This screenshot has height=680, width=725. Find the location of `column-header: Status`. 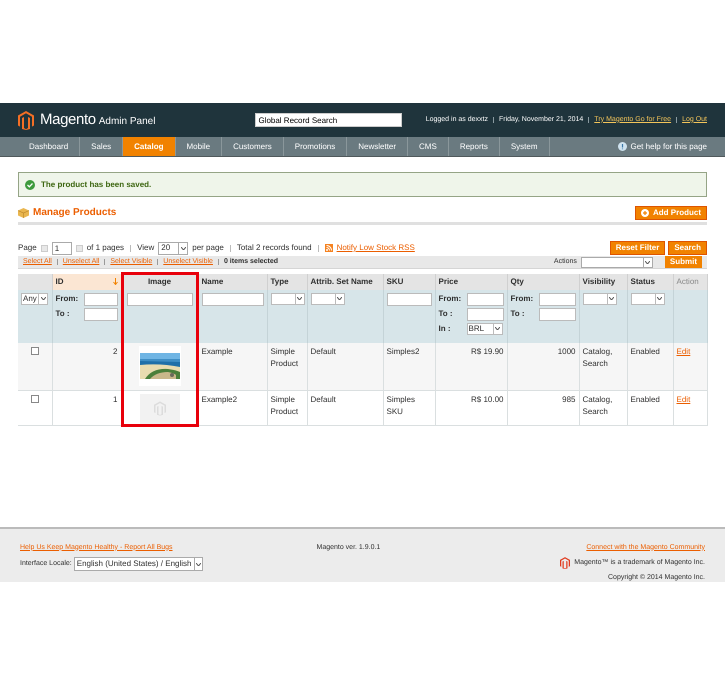

column-header: Status is located at coordinates (642, 281).